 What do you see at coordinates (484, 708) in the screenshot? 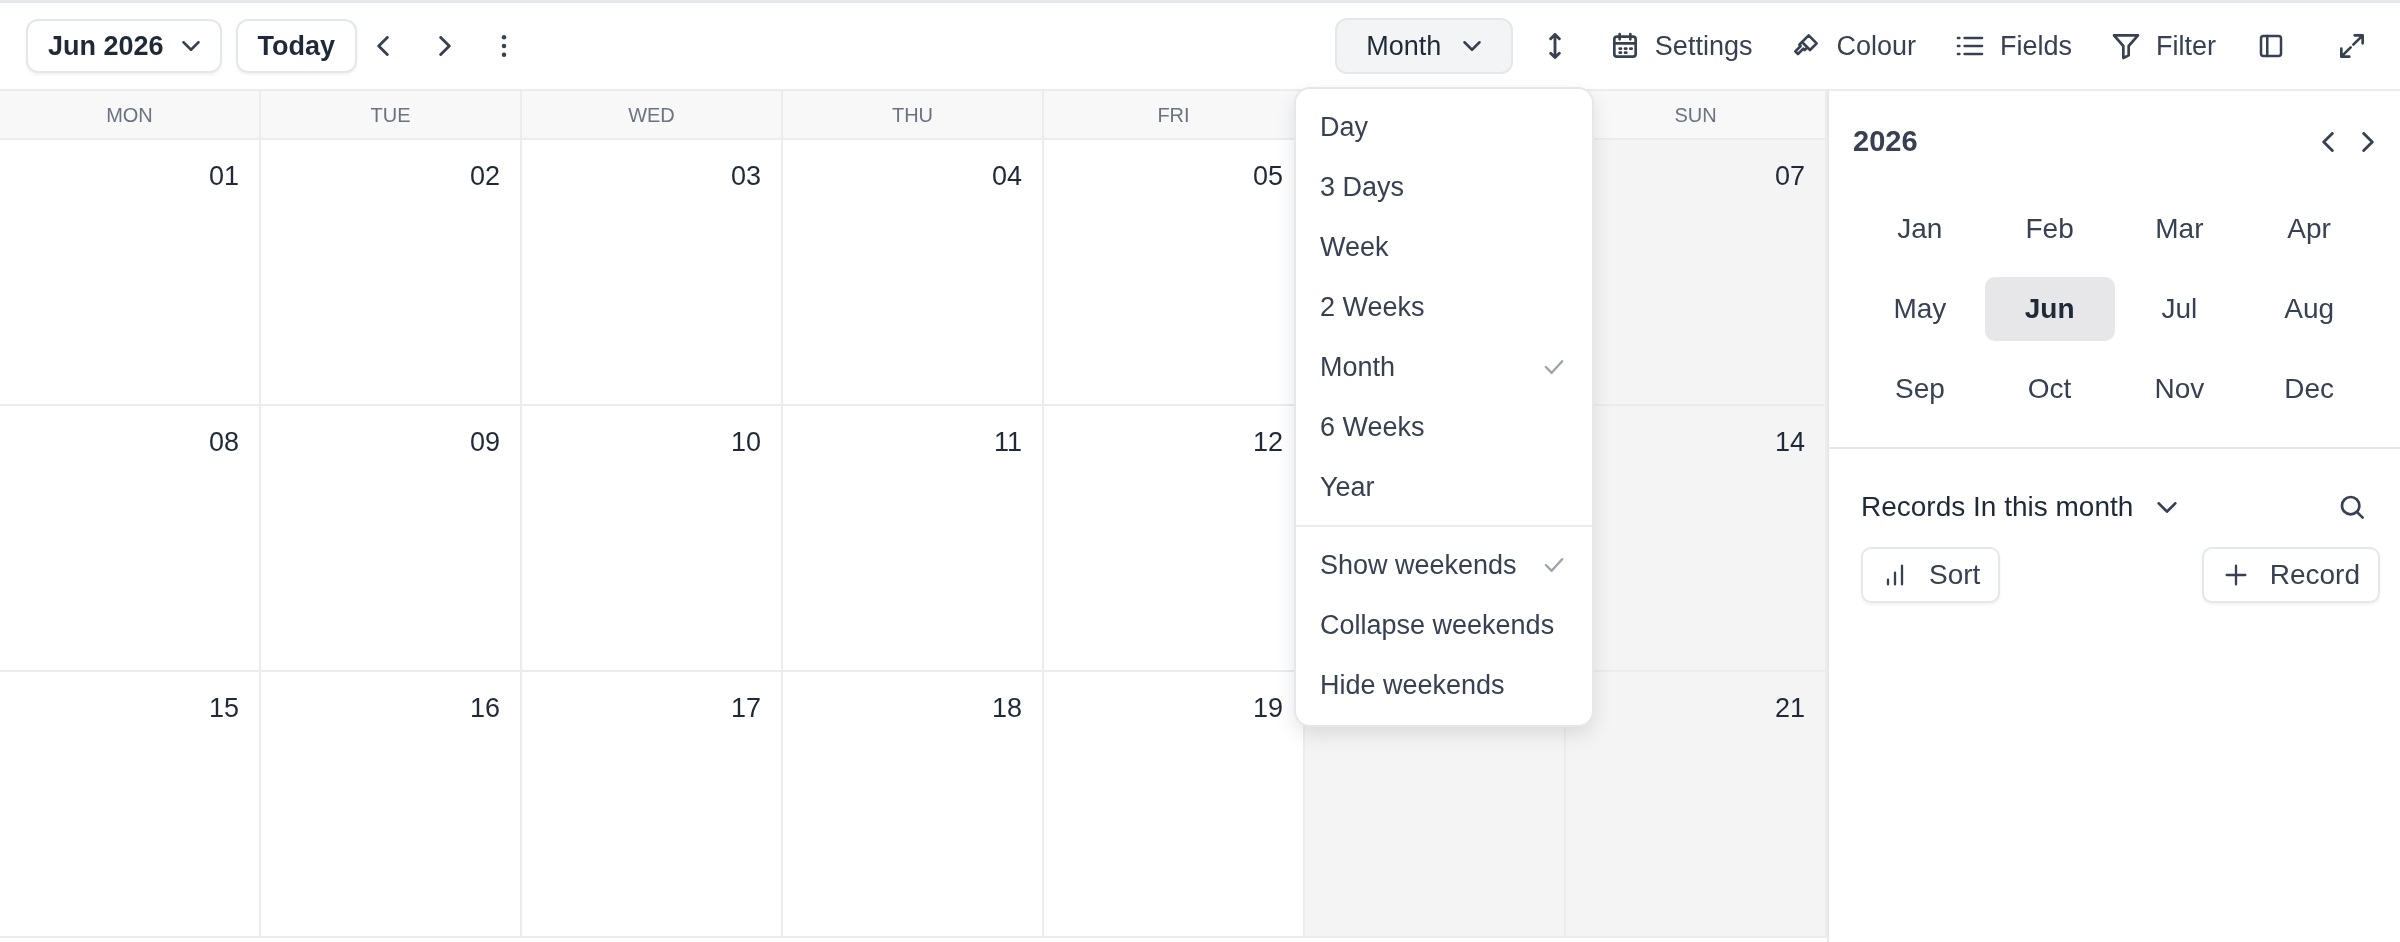
I see `day-number: 16` at bounding box center [484, 708].